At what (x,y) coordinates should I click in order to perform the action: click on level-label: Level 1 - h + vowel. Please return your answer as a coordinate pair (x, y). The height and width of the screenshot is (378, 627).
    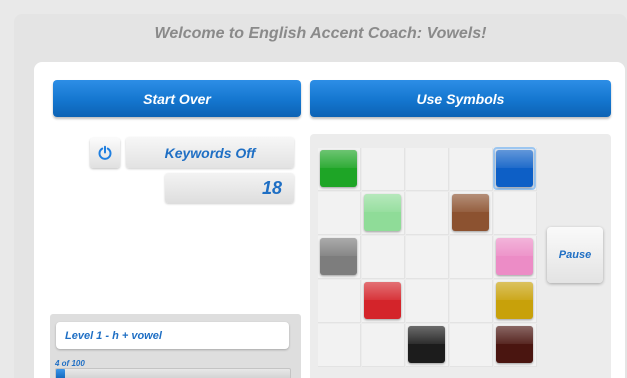
    Looking at the image, I should click on (172, 335).